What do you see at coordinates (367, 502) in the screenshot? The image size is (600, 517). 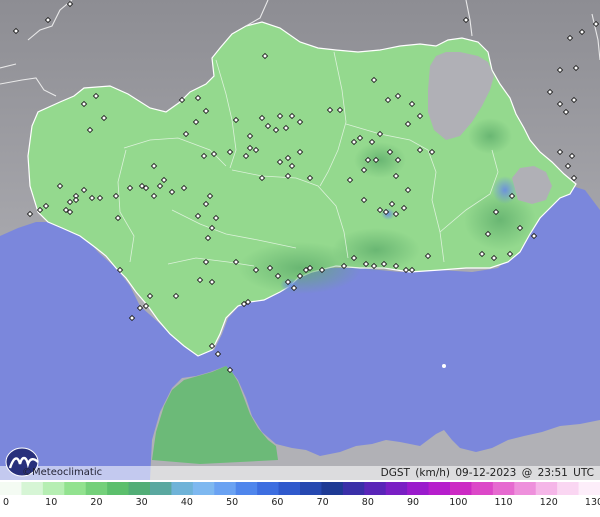 I see `legend-tick: 80` at bounding box center [367, 502].